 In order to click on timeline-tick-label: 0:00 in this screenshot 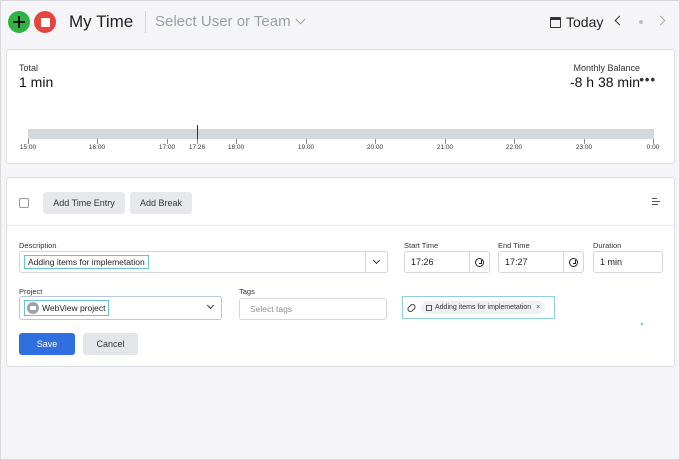, I will do `click(653, 147)`.